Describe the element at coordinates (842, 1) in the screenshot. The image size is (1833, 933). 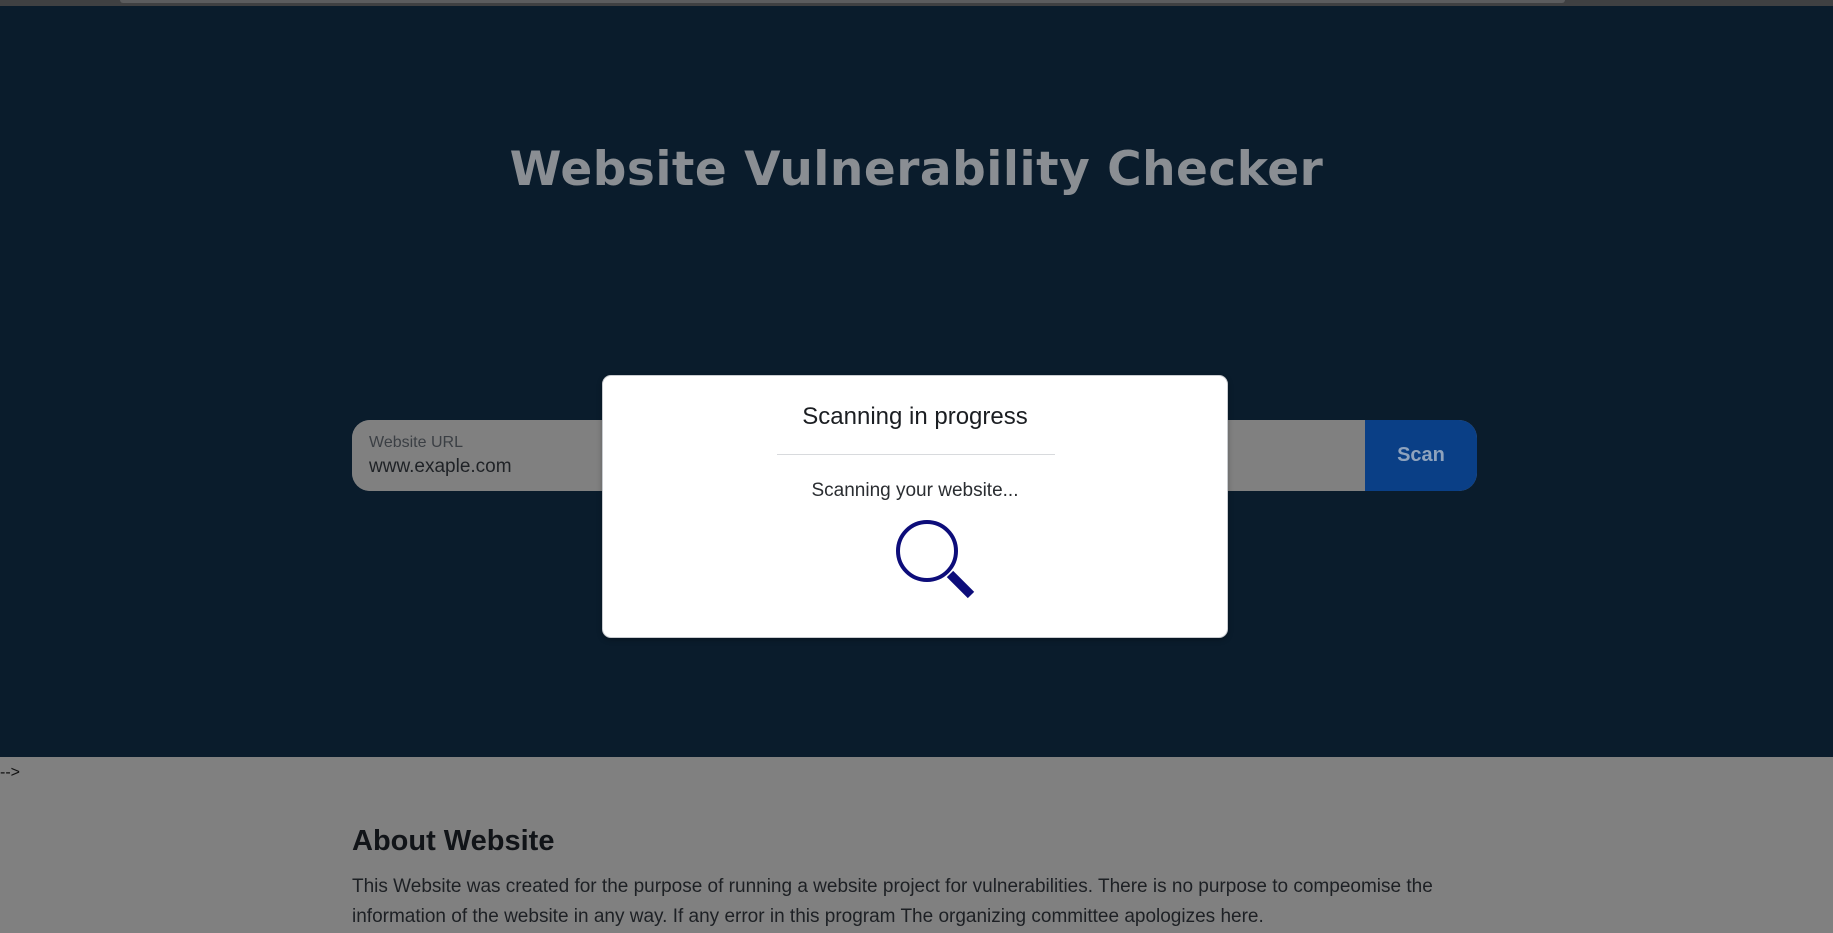
I see `browser-tab-strip` at that location.